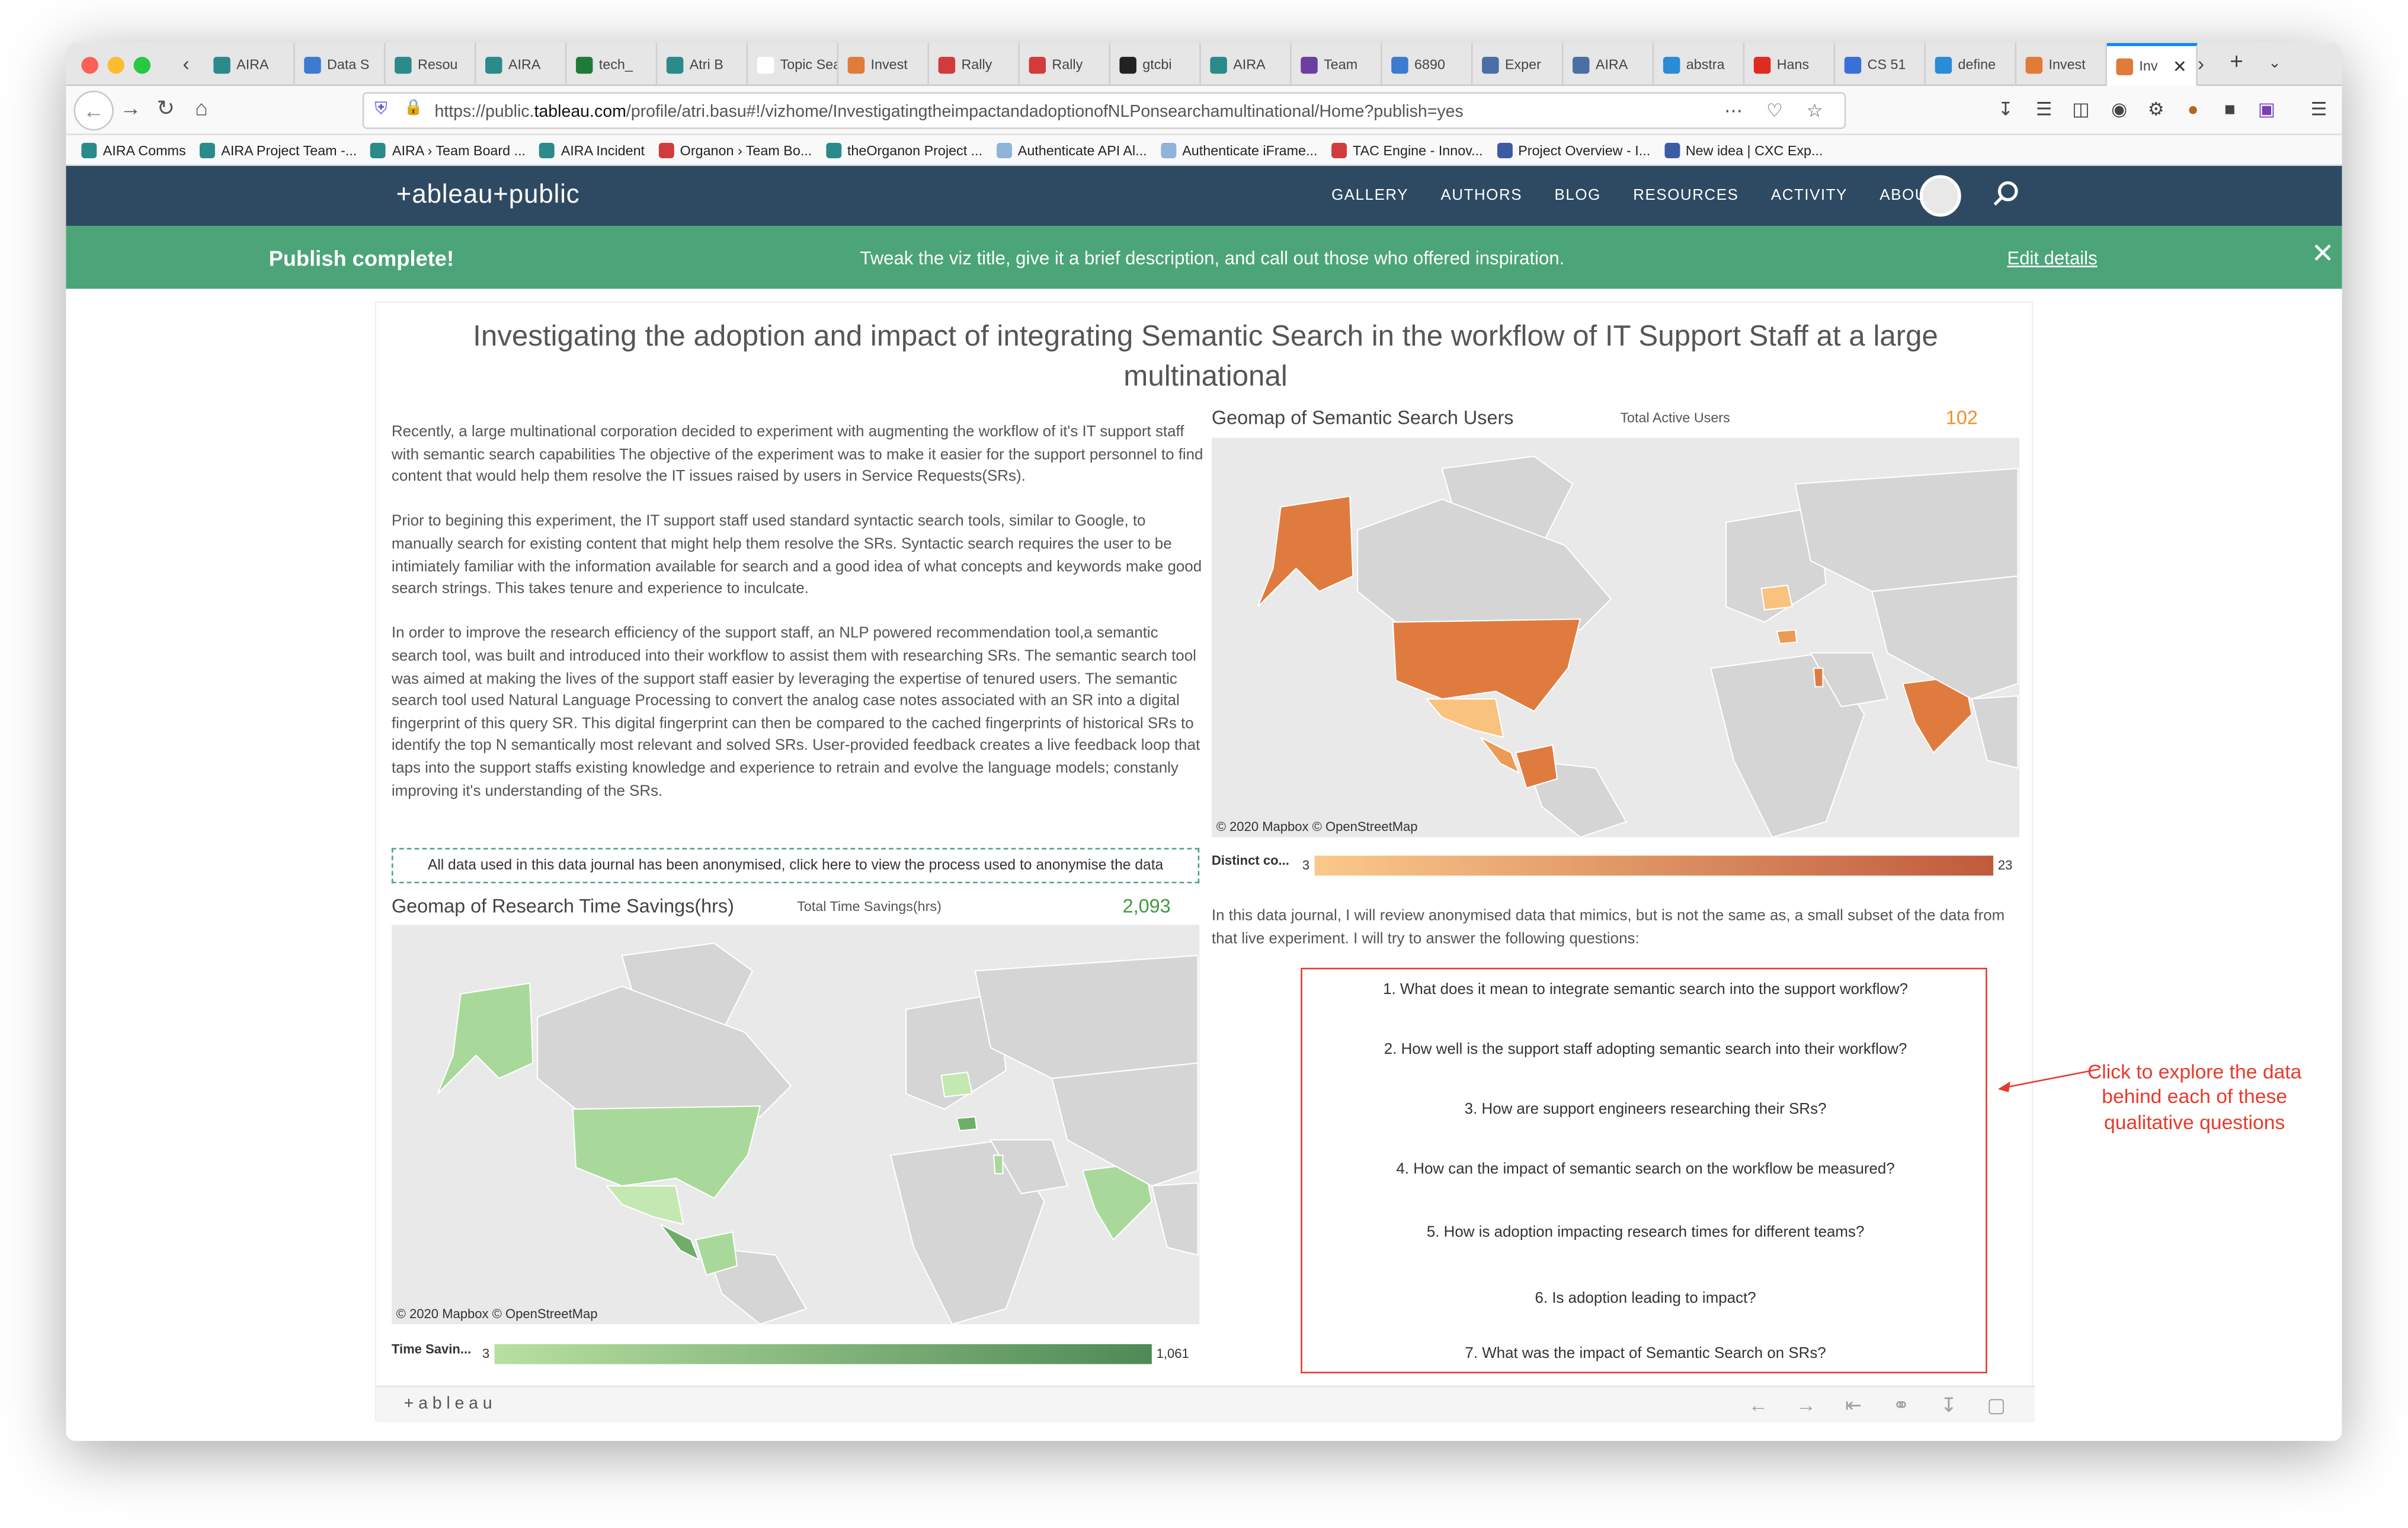 The width and height of the screenshot is (2408, 1528). Describe the element at coordinates (1901, 1405) in the screenshot. I see `share-icon: ⚭` at that location.